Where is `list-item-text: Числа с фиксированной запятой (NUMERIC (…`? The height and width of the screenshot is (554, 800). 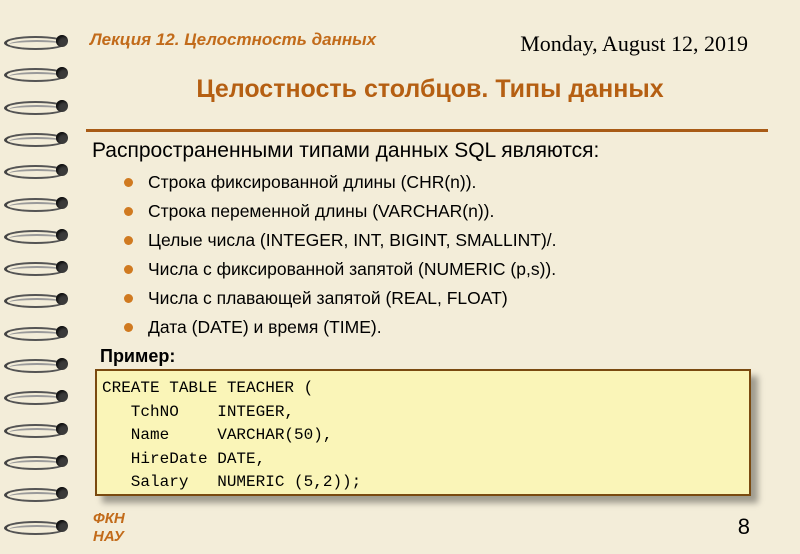 list-item-text: Числа с фиксированной запятой (NUMERIC (… is located at coordinates (352, 269).